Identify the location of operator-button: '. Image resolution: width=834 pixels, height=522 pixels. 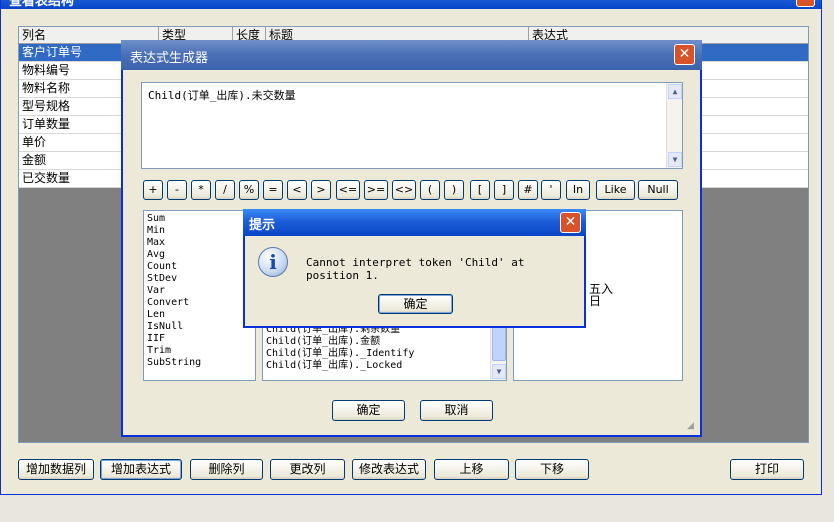
(551, 190).